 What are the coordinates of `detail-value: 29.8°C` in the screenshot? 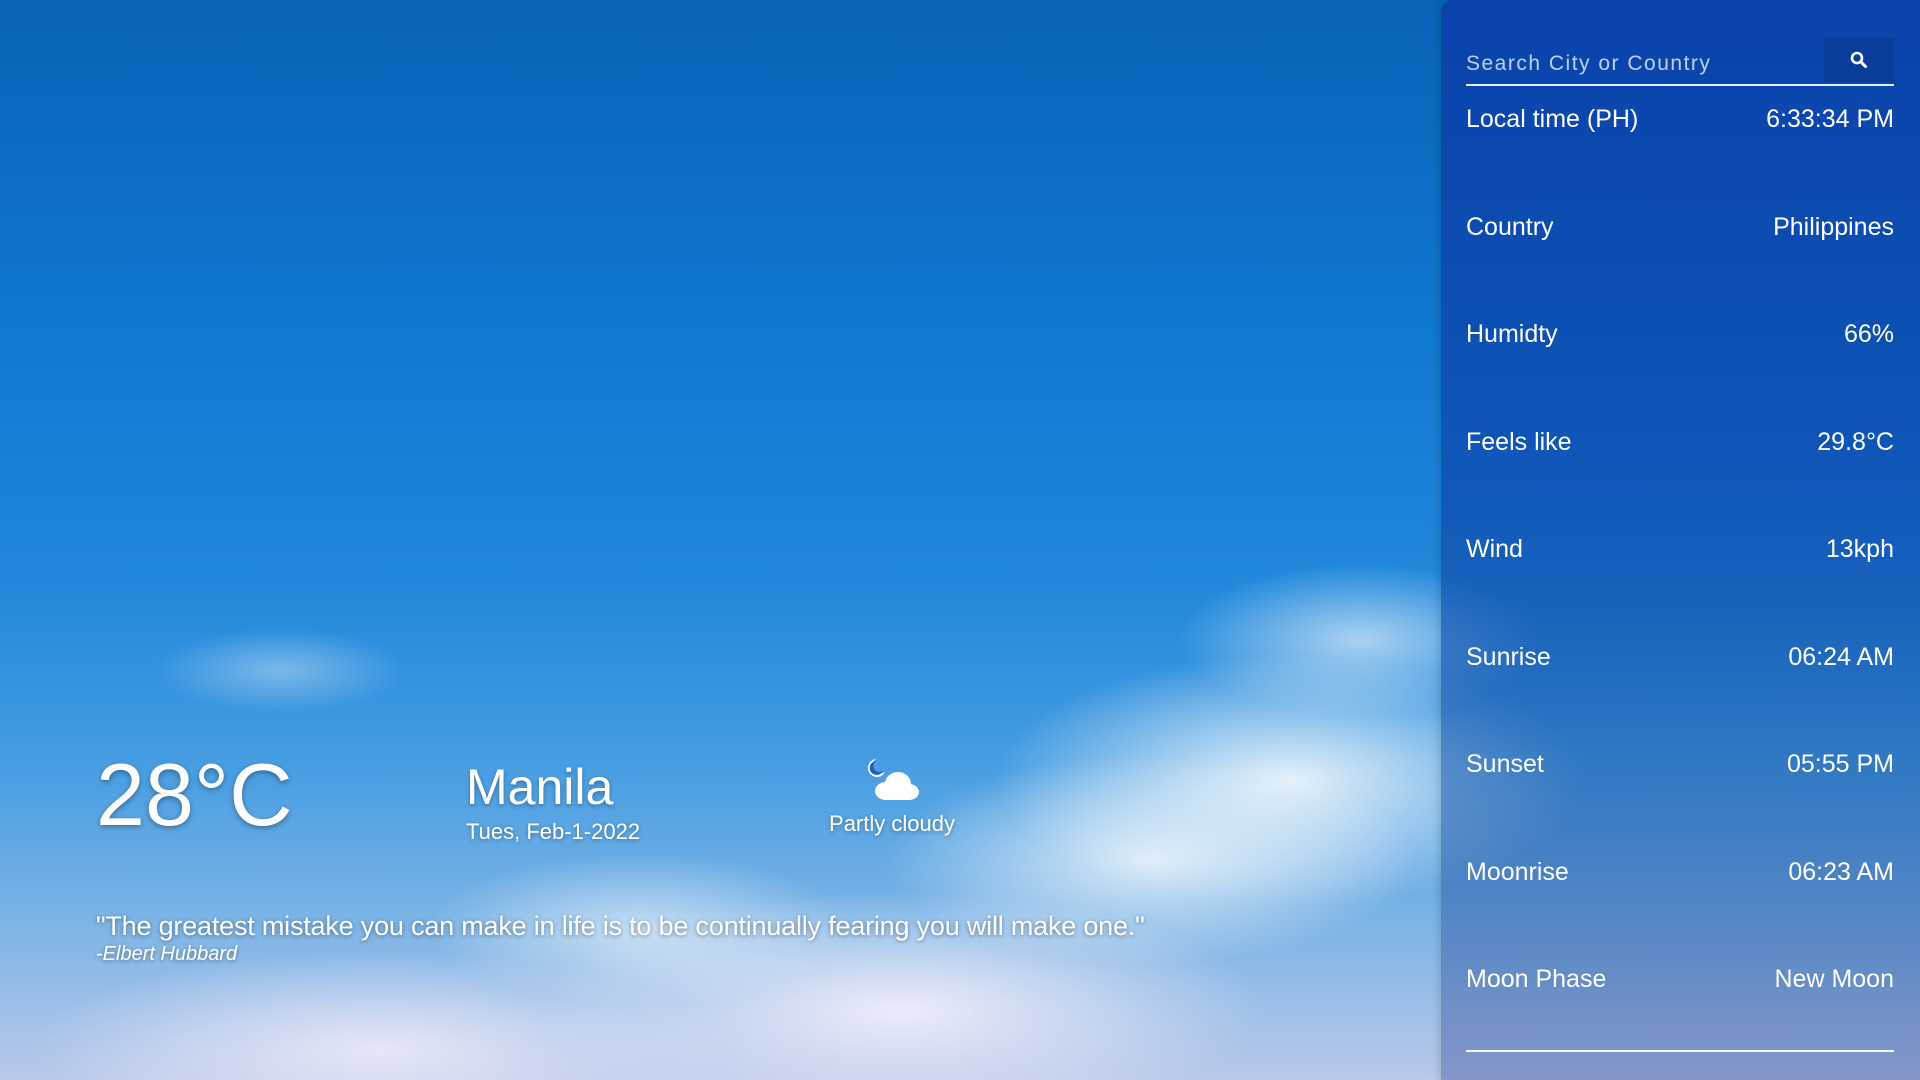 It's located at (1855, 441).